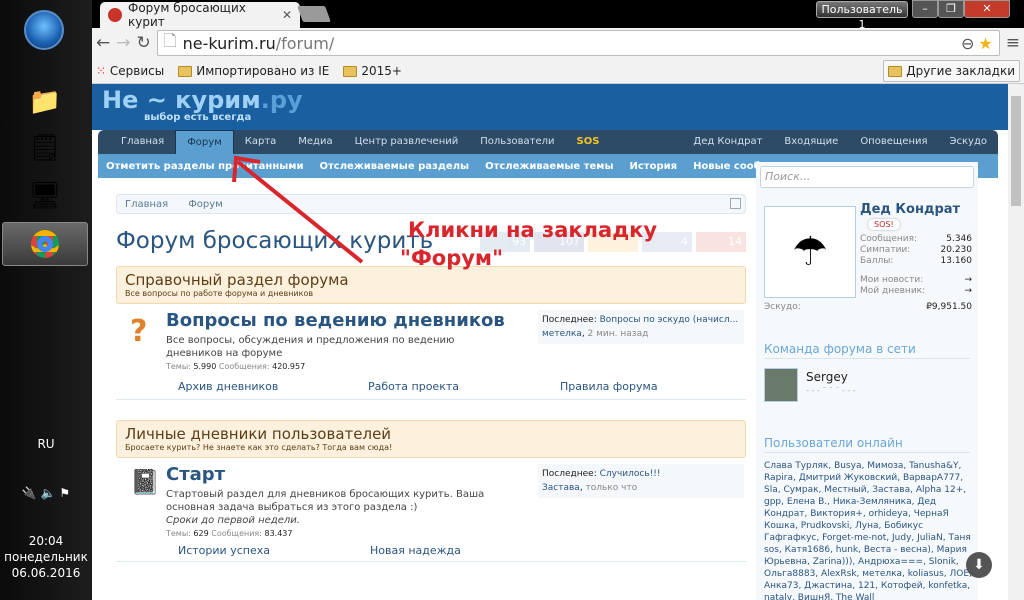  Describe the element at coordinates (588, 142) in the screenshot. I see `nav-sos: SOS` at that location.